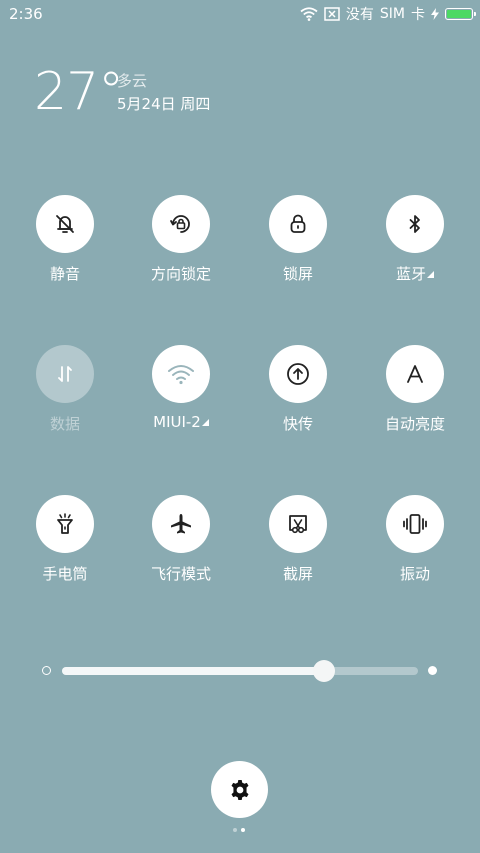 This screenshot has height=853, width=480. I want to click on bluetooth-menu-indicator, so click(430, 274).